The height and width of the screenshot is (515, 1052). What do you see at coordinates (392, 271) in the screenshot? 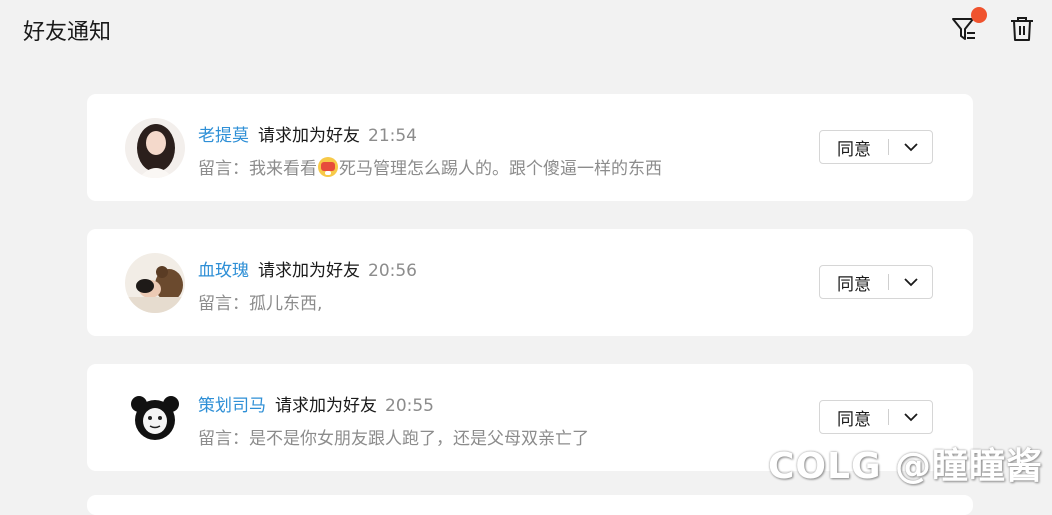
I see `request-time: 20:56` at bounding box center [392, 271].